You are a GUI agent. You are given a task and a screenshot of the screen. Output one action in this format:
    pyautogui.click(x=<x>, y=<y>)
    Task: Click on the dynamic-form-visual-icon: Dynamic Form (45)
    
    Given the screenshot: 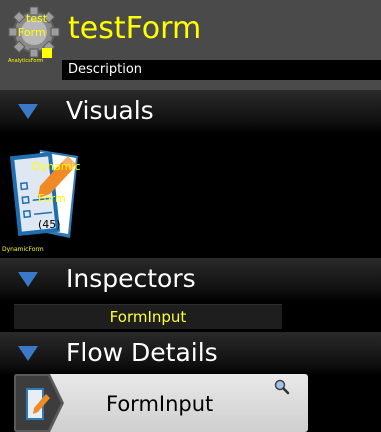 What is the action you would take?
    pyautogui.click(x=45, y=193)
    